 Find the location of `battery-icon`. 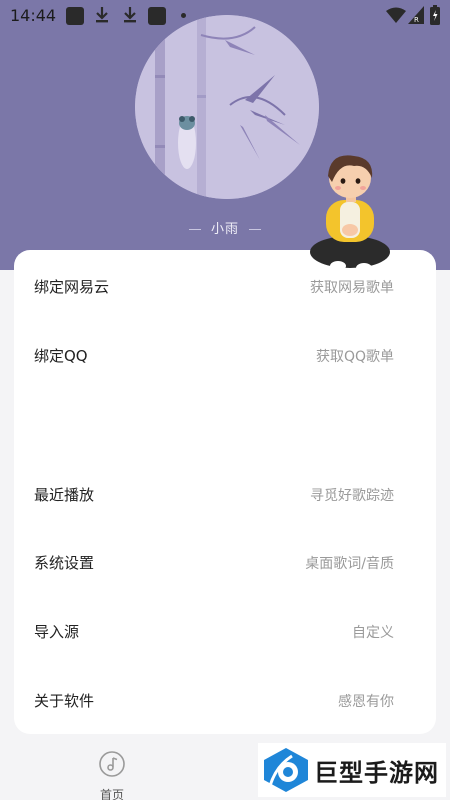

battery-icon is located at coordinates (435, 15).